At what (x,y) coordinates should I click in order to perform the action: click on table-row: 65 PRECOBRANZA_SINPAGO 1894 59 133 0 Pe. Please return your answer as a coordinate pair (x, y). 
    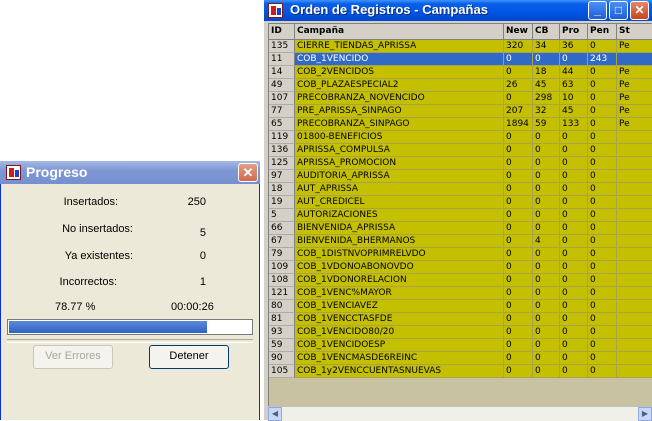
    Looking at the image, I should click on (460, 124).